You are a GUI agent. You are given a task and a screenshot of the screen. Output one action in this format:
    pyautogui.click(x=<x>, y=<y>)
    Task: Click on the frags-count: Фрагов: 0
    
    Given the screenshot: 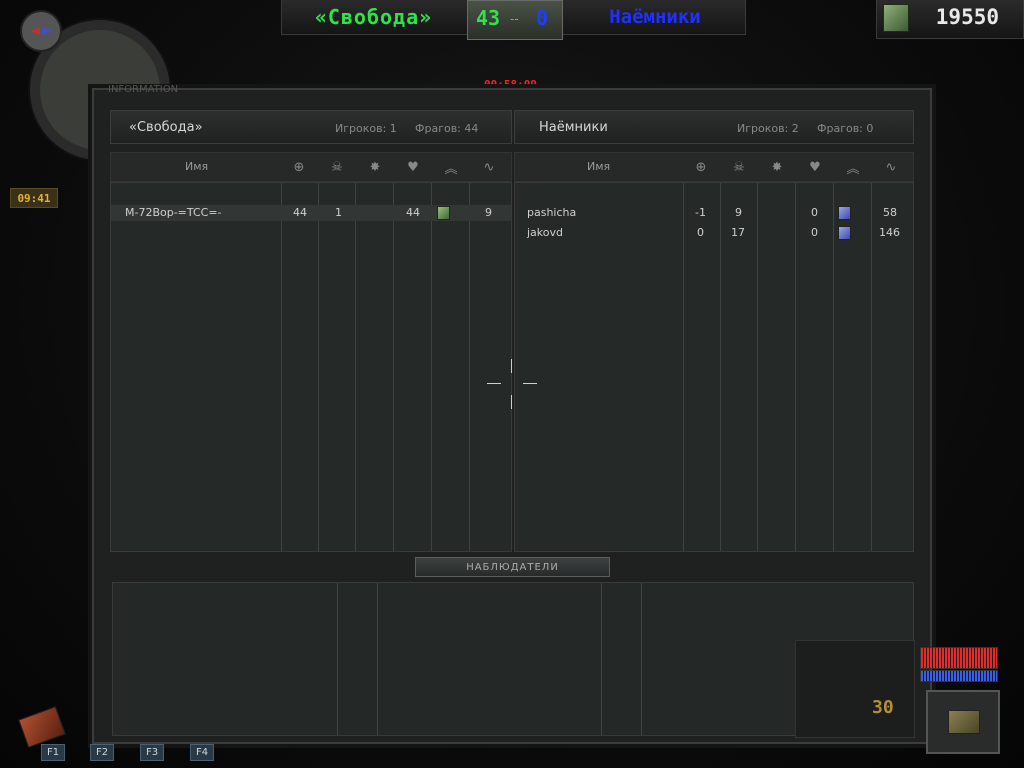 What is the action you would take?
    pyautogui.click(x=845, y=128)
    